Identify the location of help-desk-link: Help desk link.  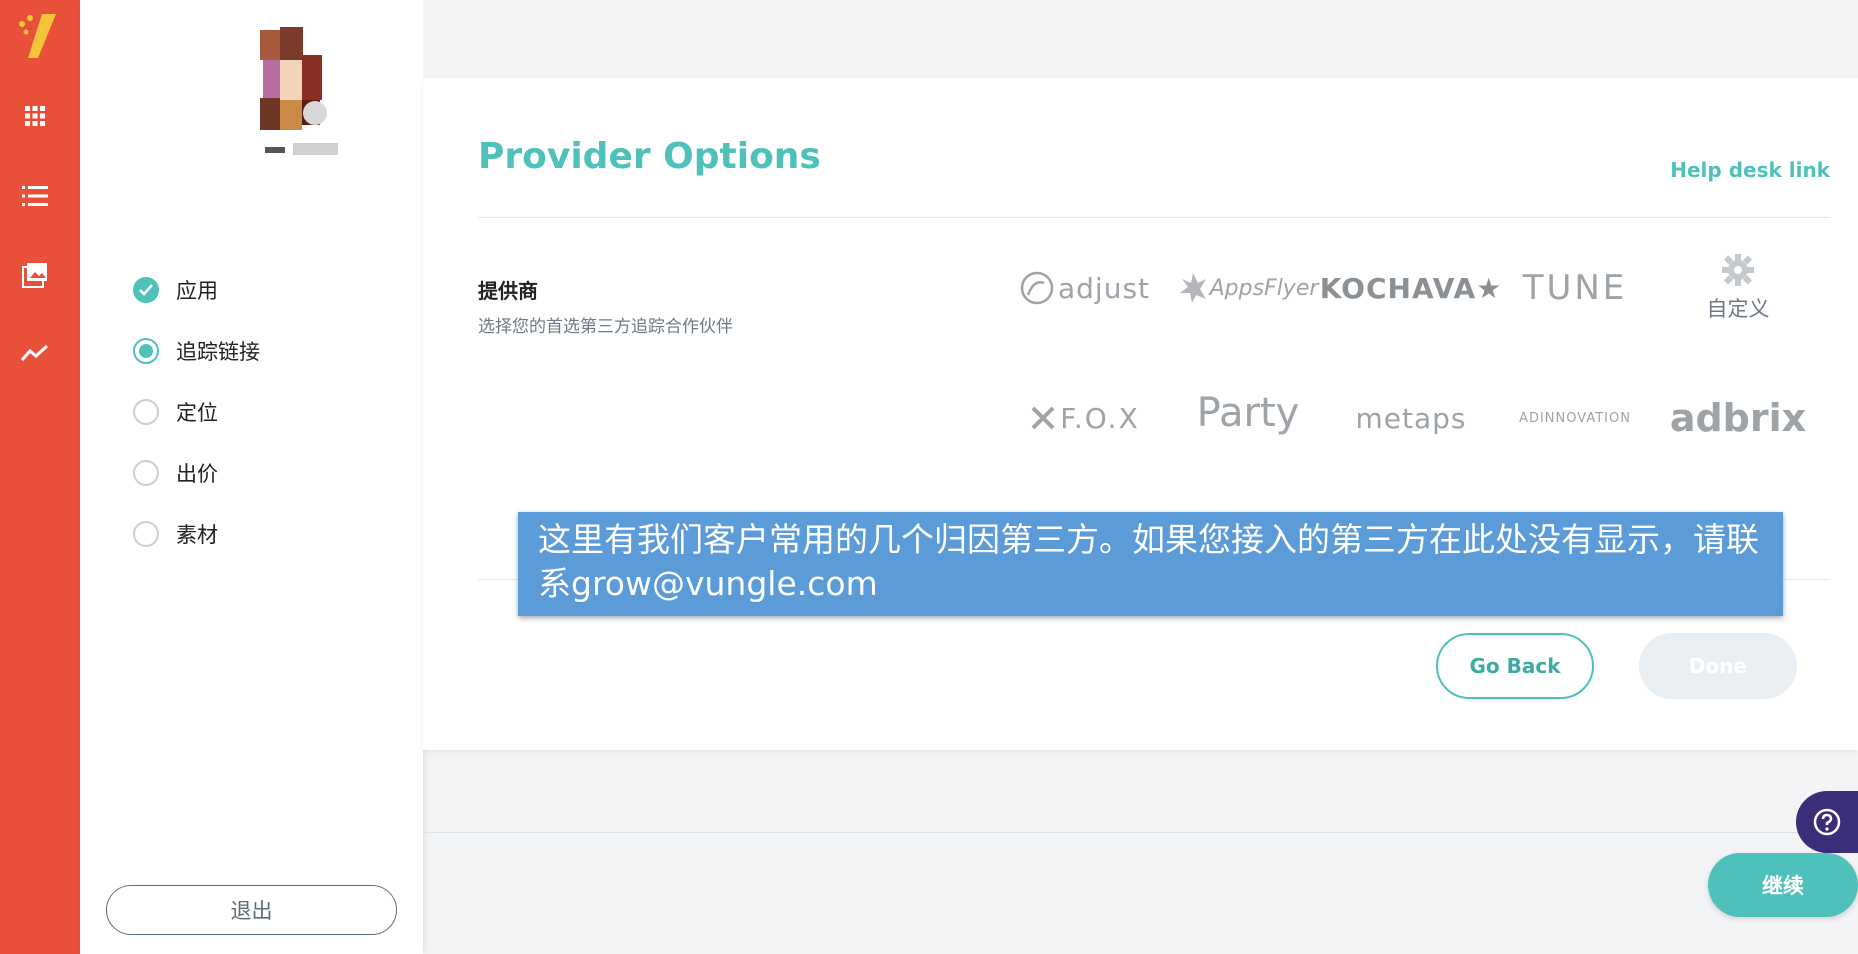
(1750, 170).